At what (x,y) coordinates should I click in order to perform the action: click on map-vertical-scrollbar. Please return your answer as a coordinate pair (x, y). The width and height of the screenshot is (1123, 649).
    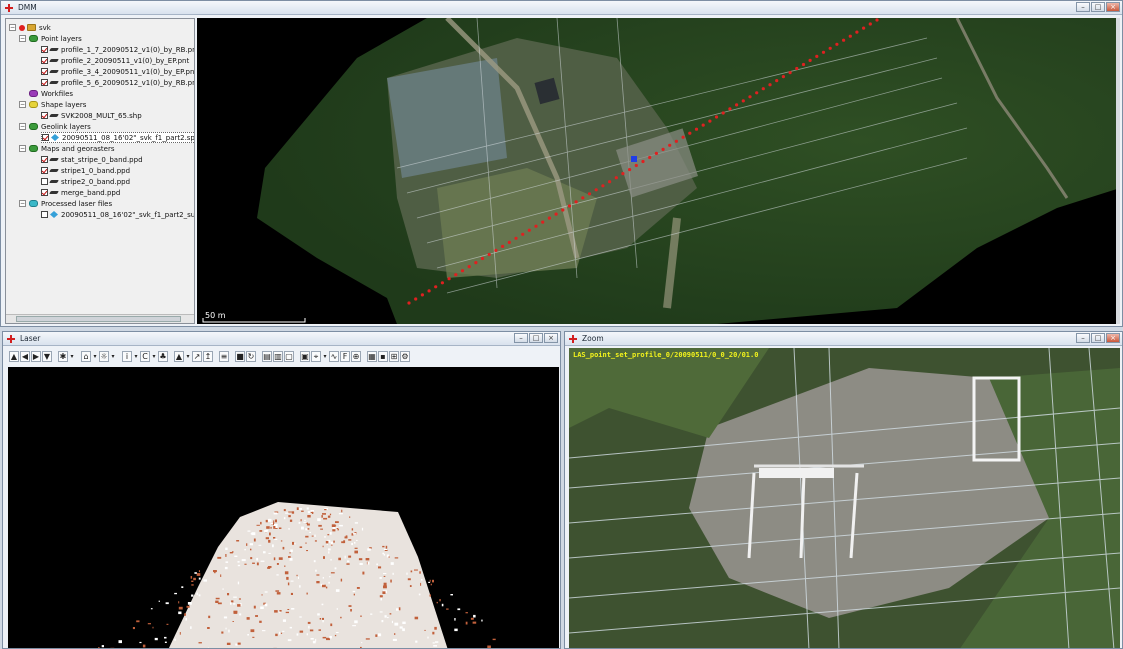
    Looking at the image, I should click on (1118, 171).